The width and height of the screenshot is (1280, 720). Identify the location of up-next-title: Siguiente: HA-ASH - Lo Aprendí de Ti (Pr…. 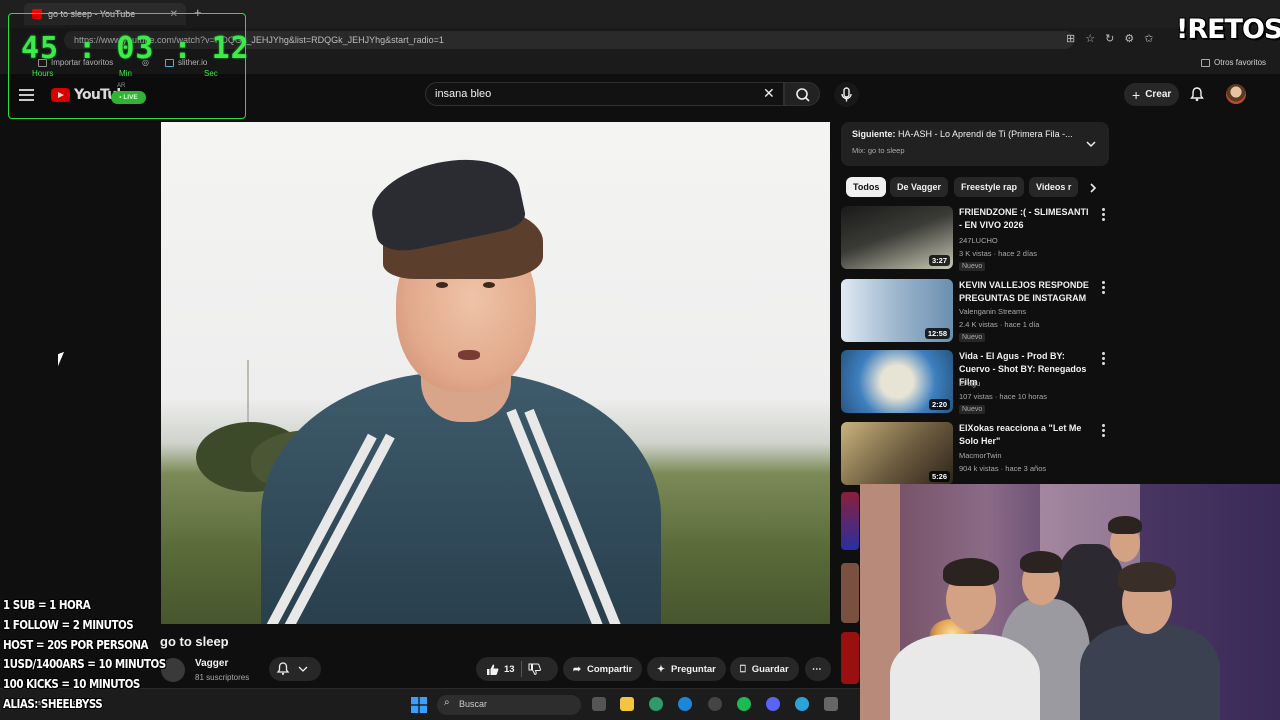
(975, 134).